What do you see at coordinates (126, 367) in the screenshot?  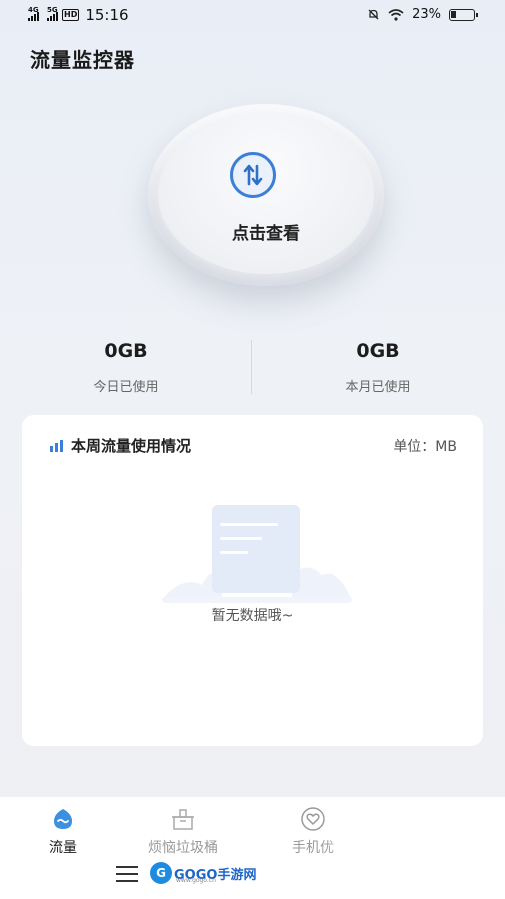 I see `today-usage: 0GB 今日已使用` at bounding box center [126, 367].